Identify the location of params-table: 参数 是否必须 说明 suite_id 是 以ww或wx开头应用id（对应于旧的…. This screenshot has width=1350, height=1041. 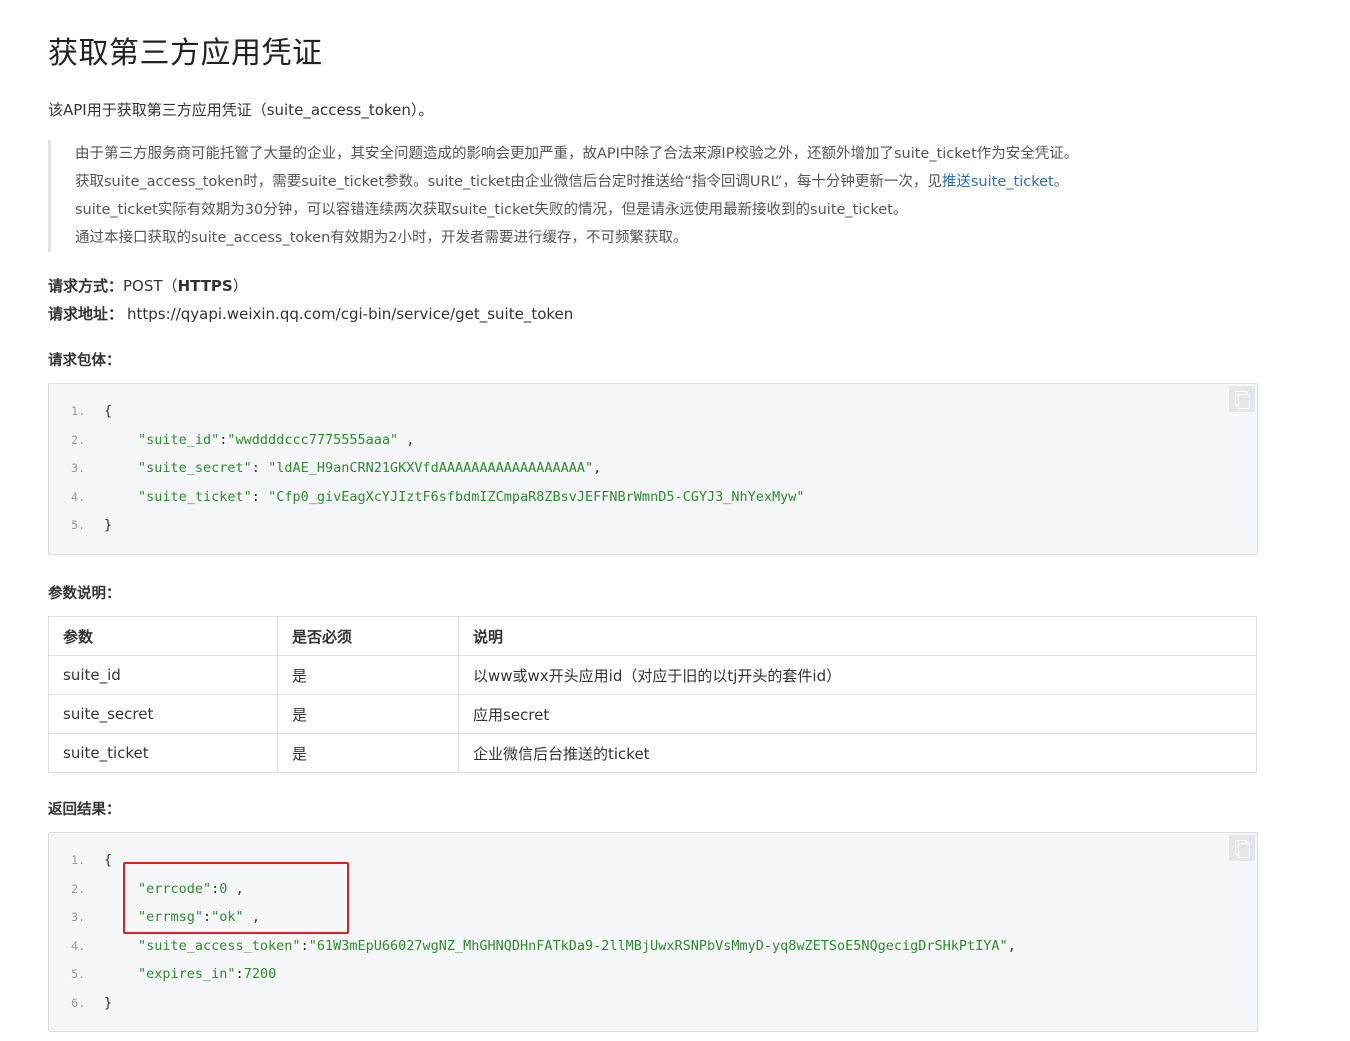
(652, 694).